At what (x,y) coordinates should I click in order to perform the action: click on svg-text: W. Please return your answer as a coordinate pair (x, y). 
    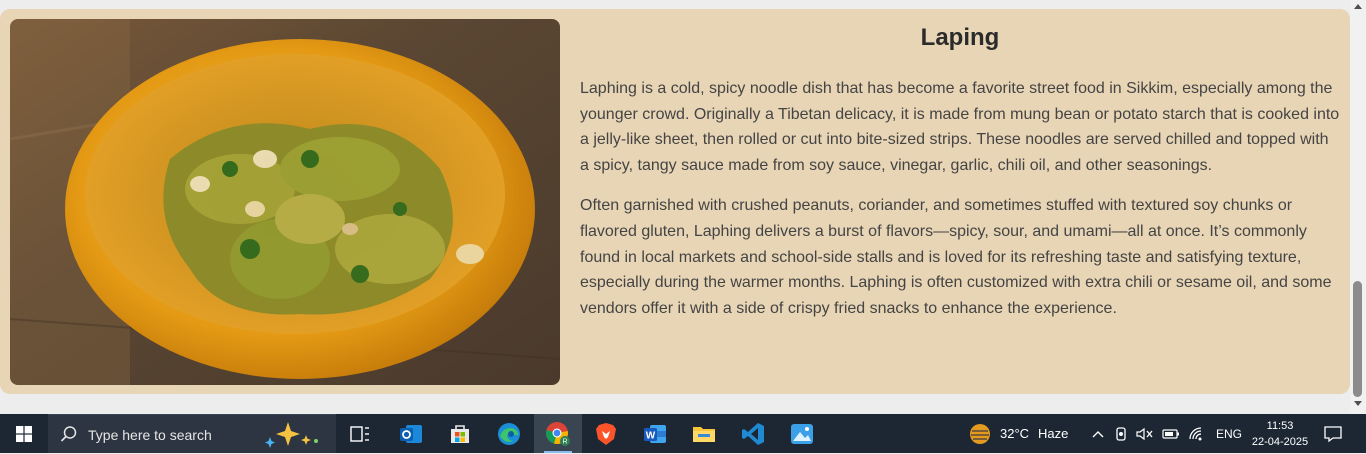
    Looking at the image, I should click on (651, 435).